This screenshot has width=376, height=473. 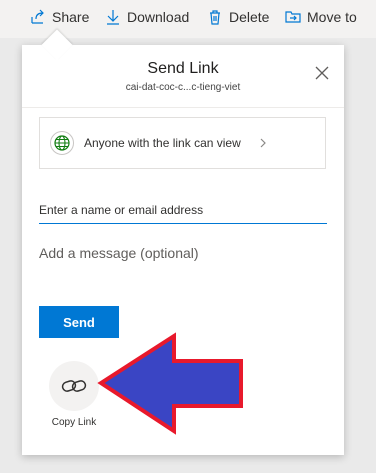 I want to click on delete-label: Delete, so click(x=249, y=17).